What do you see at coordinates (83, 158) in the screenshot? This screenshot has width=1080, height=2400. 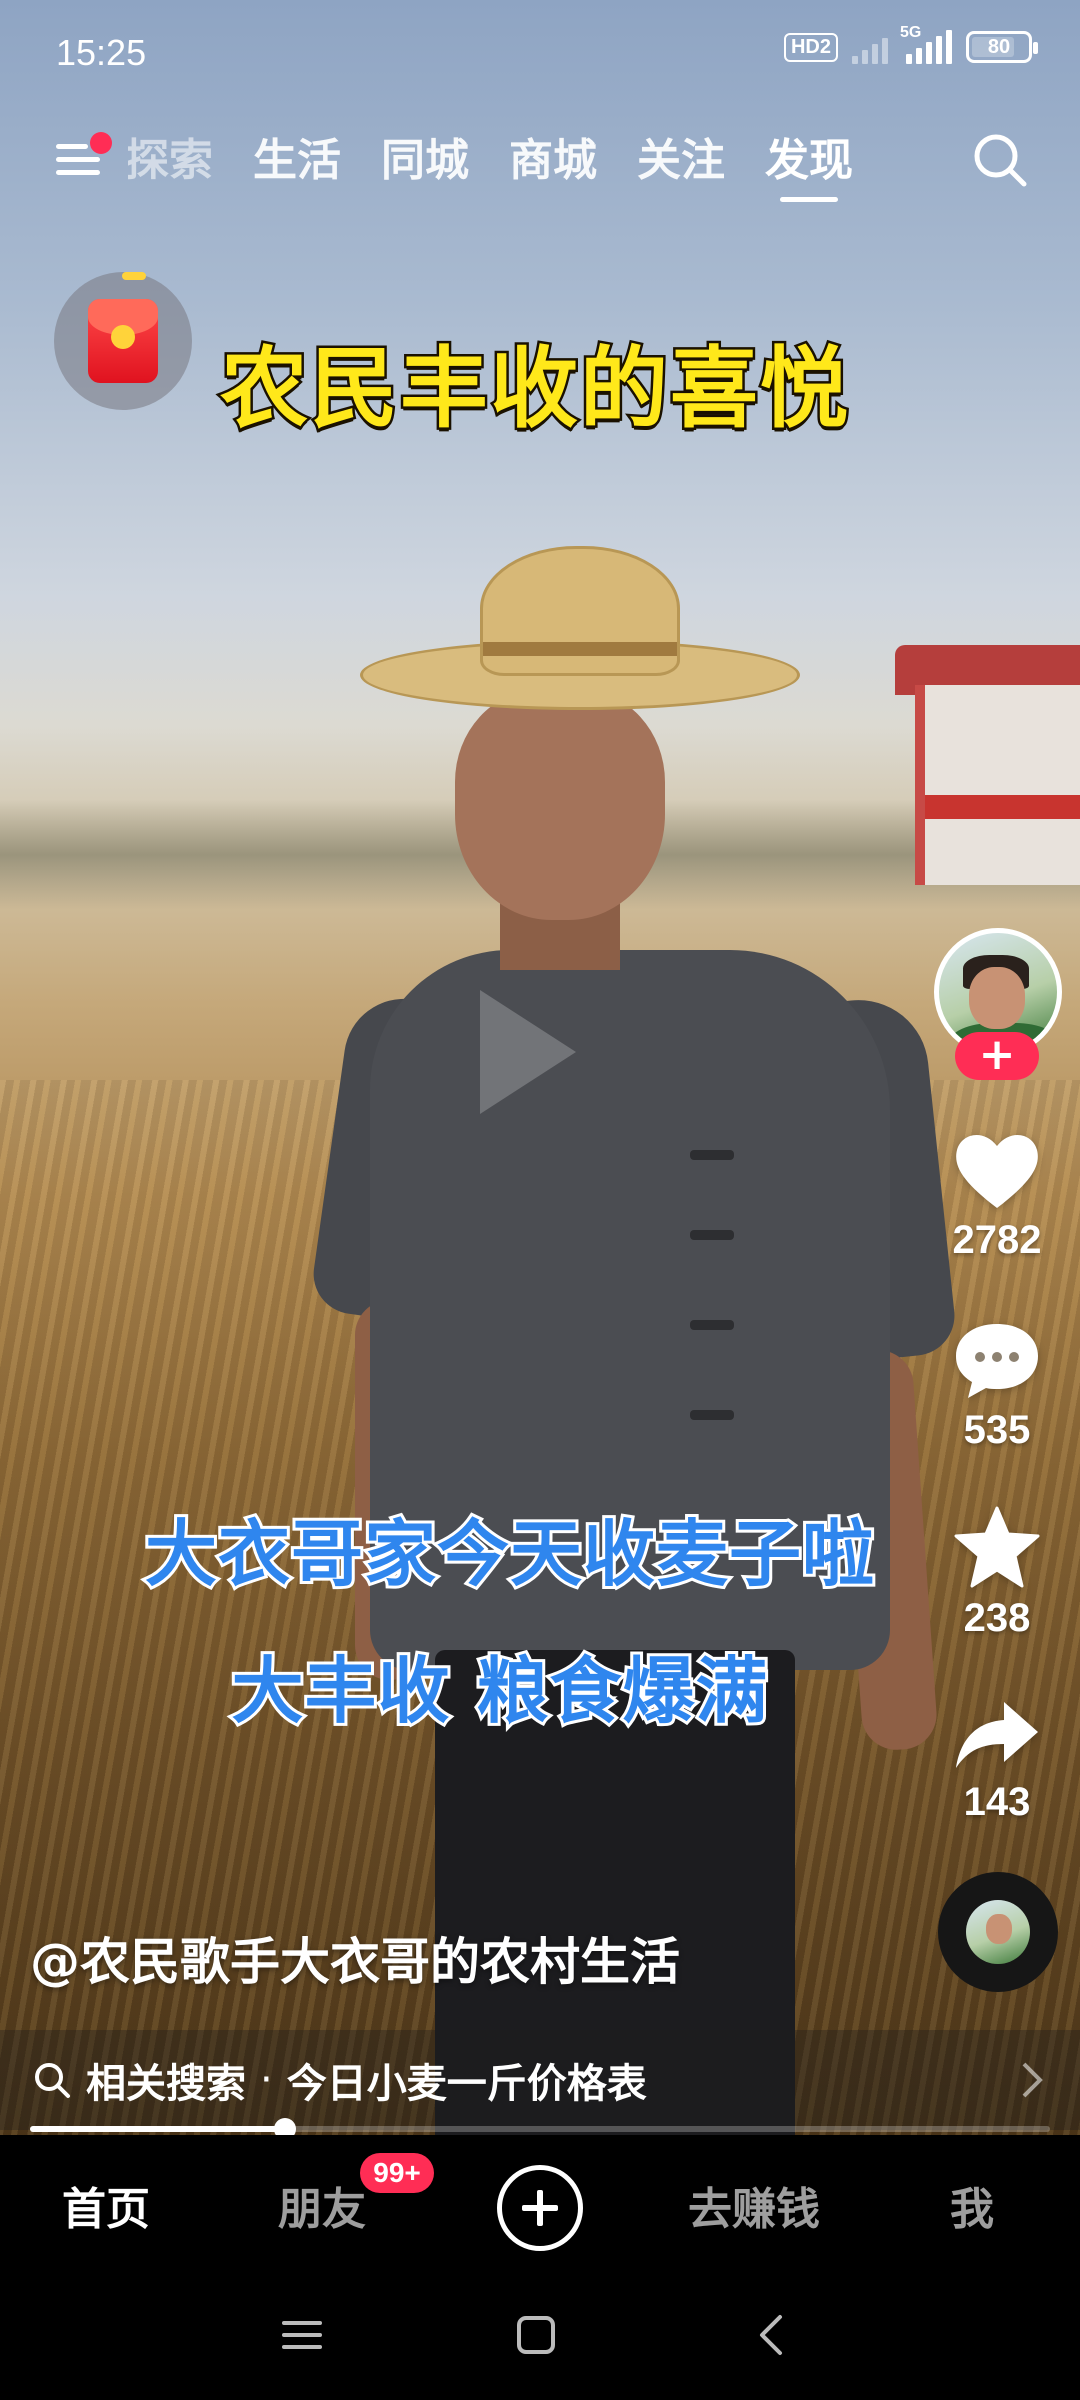 I see `menu-button` at bounding box center [83, 158].